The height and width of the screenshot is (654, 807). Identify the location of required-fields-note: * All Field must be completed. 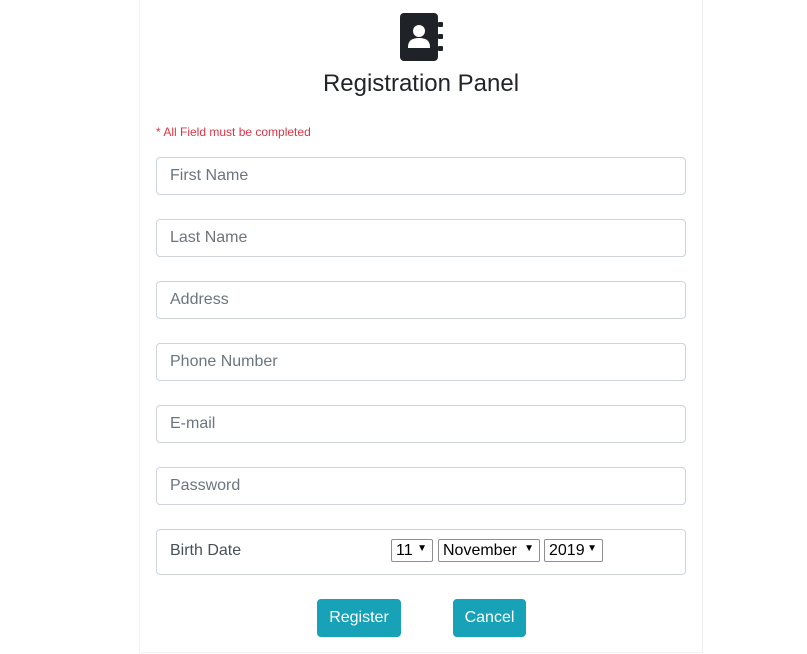
(233, 132).